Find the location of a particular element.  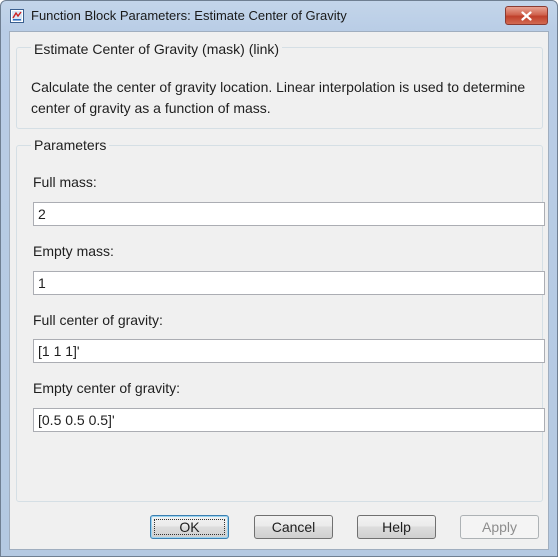

full-center-of-gravity-field is located at coordinates (289, 351).